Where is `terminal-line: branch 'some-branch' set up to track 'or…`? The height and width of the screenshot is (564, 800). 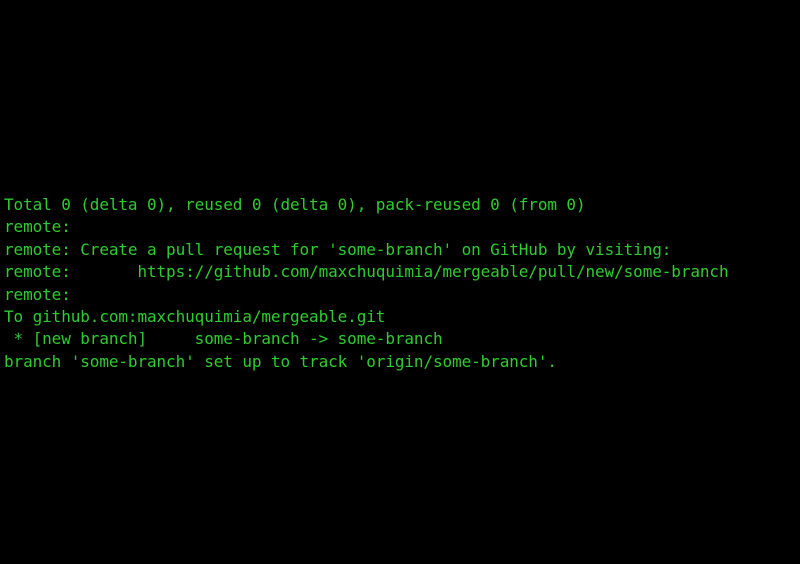 terminal-line: branch 'some-branch' set up to track 'or… is located at coordinates (280, 361).